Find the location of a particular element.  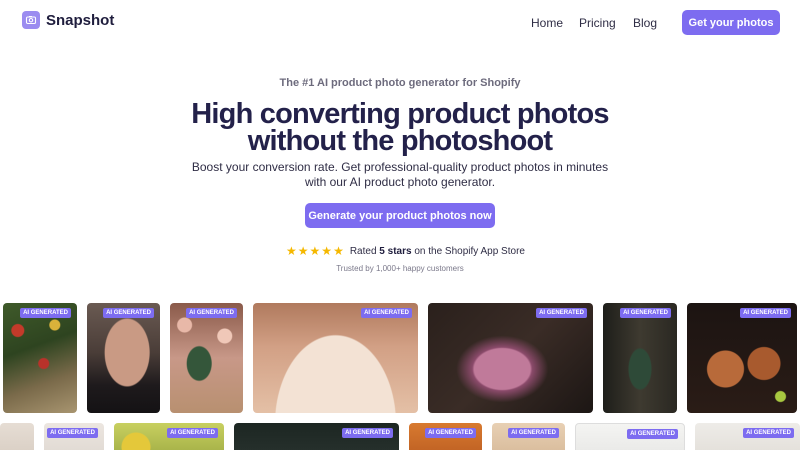

nav-link-blog: Blog is located at coordinates (645, 23).